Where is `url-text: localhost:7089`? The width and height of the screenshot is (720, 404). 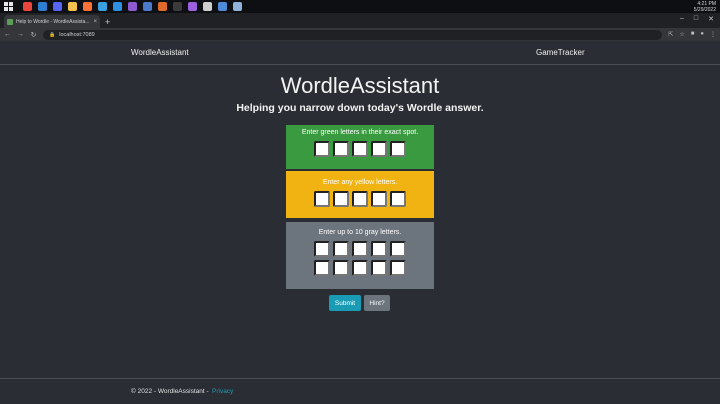 url-text: localhost:7089 is located at coordinates (77, 34).